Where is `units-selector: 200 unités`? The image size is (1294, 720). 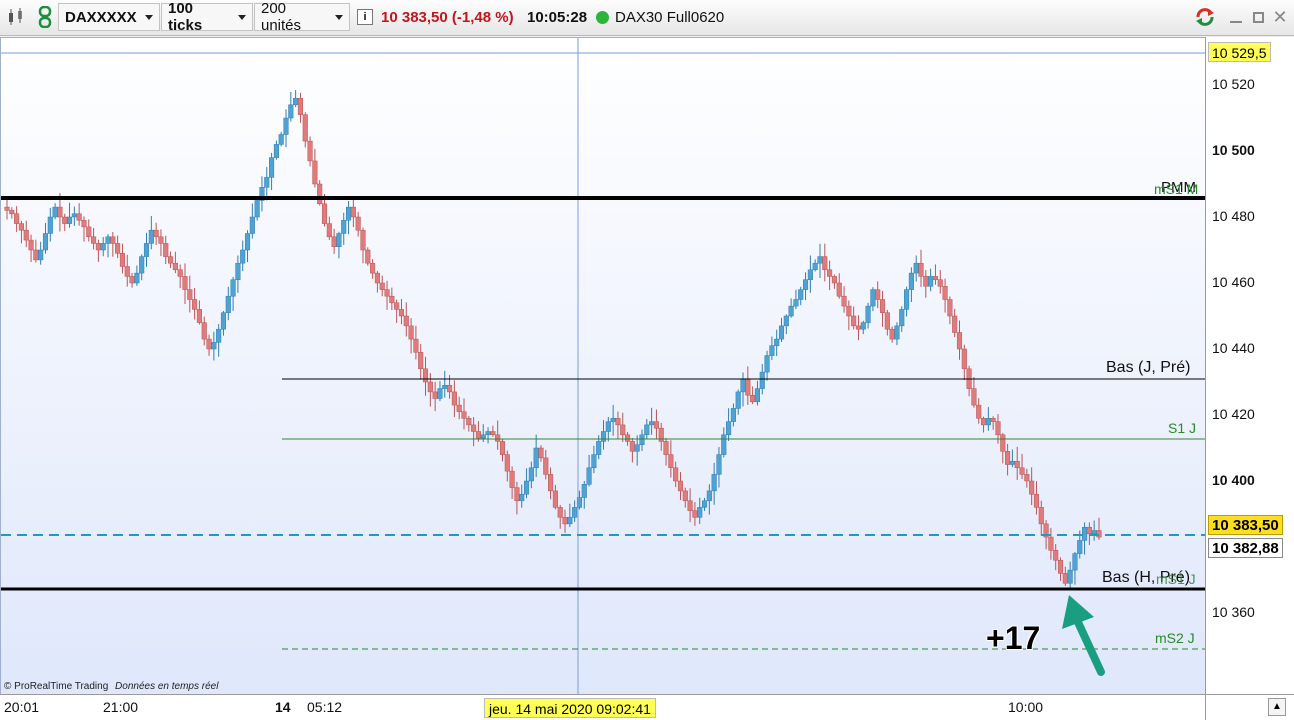
units-selector: 200 unités is located at coordinates (302, 17).